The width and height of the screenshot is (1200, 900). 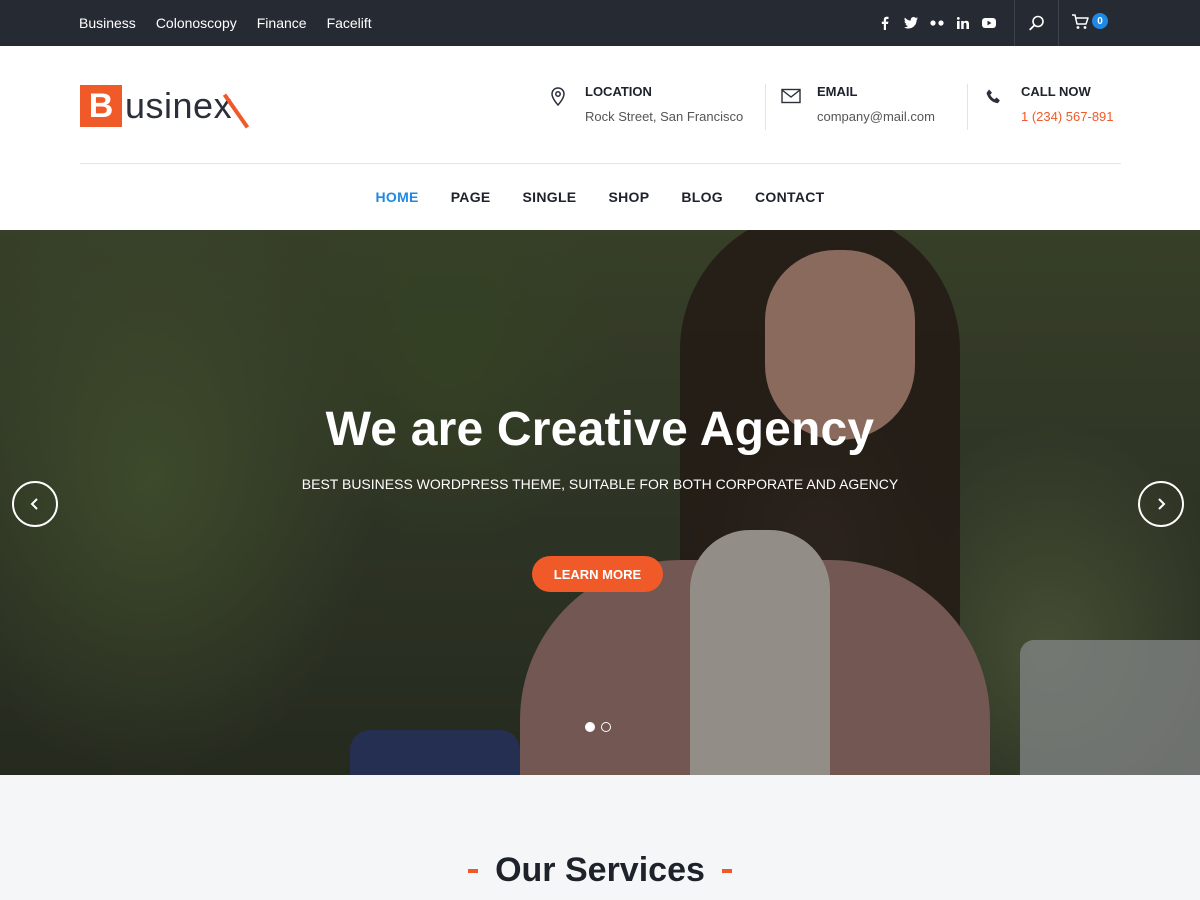 I want to click on social-links, so click(x=941, y=23).